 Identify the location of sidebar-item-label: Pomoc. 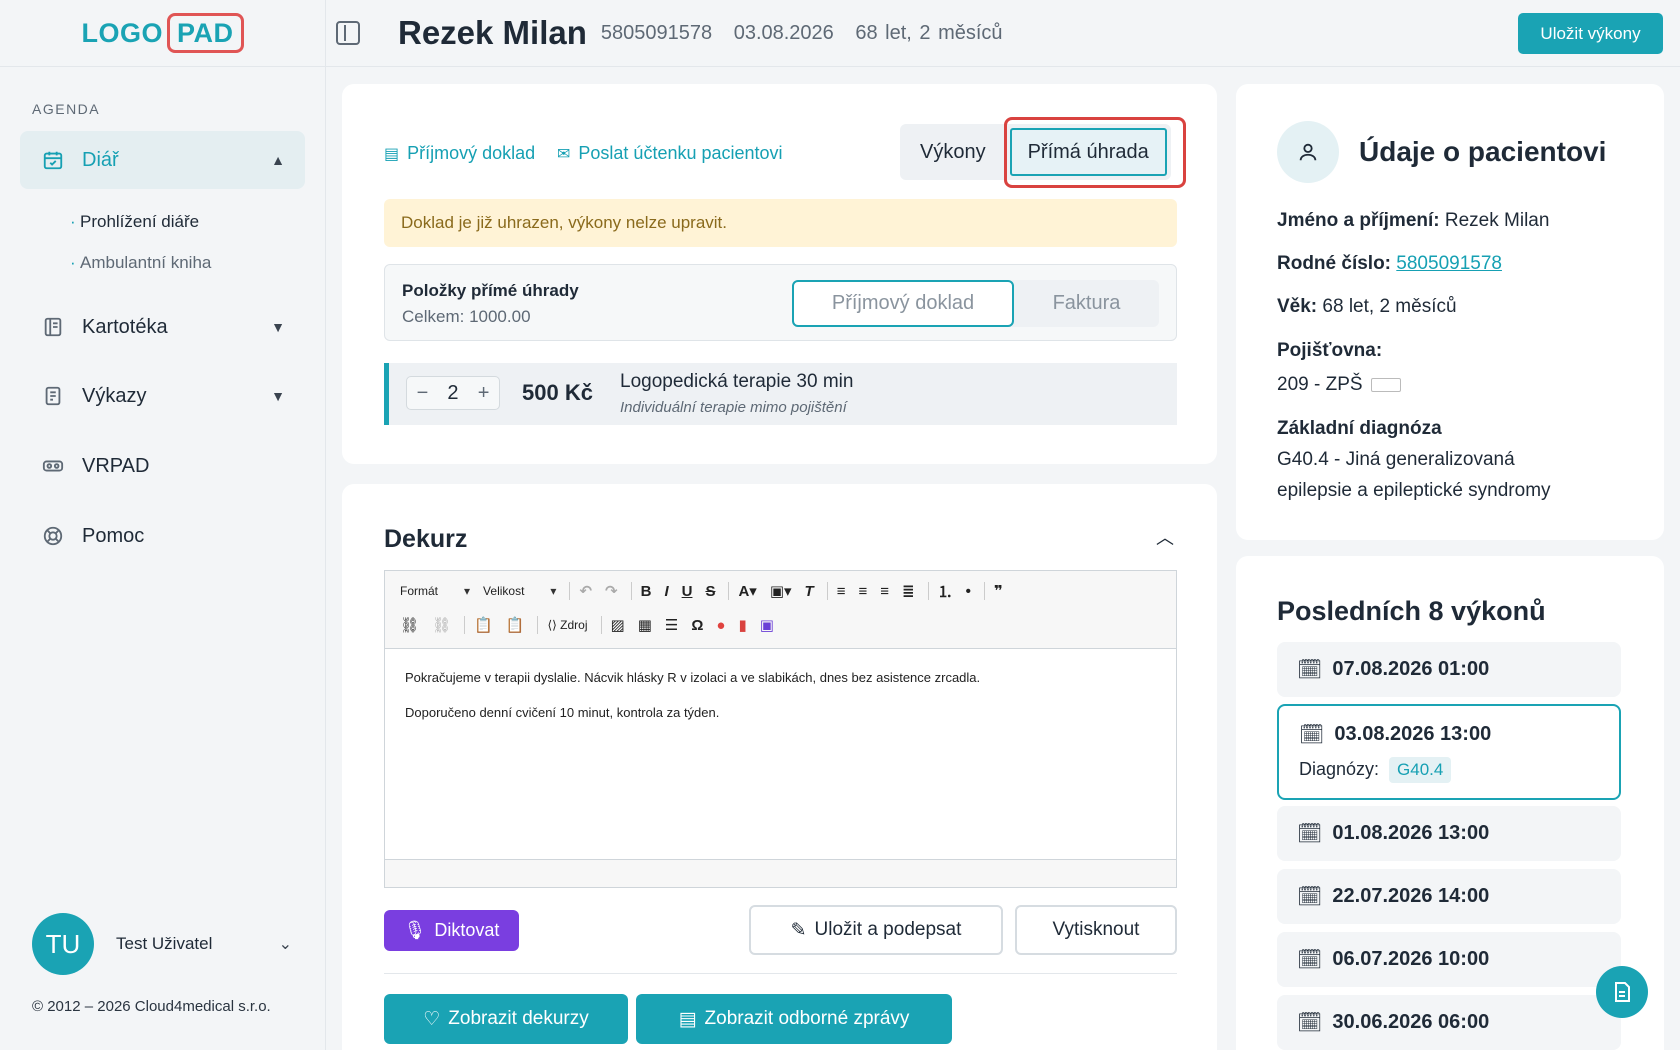
(113, 535).